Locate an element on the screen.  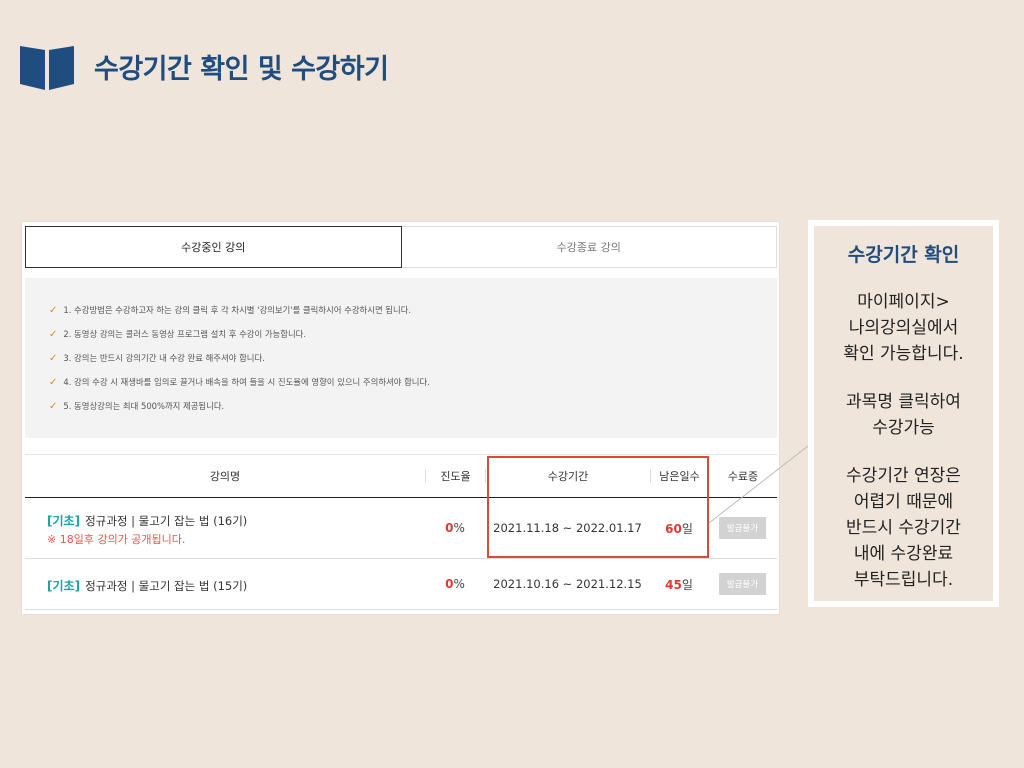
info-paragraph: 마이페이지> 나의강의실에서 확인 가능합니다. is located at coordinates (903, 328).